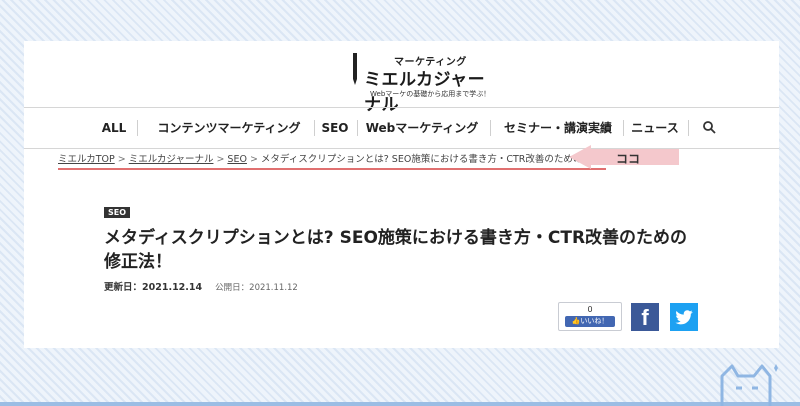 The image size is (800, 406). Describe the element at coordinates (237, 159) in the screenshot. I see `breadcrumb-link-seo: SEO` at that location.